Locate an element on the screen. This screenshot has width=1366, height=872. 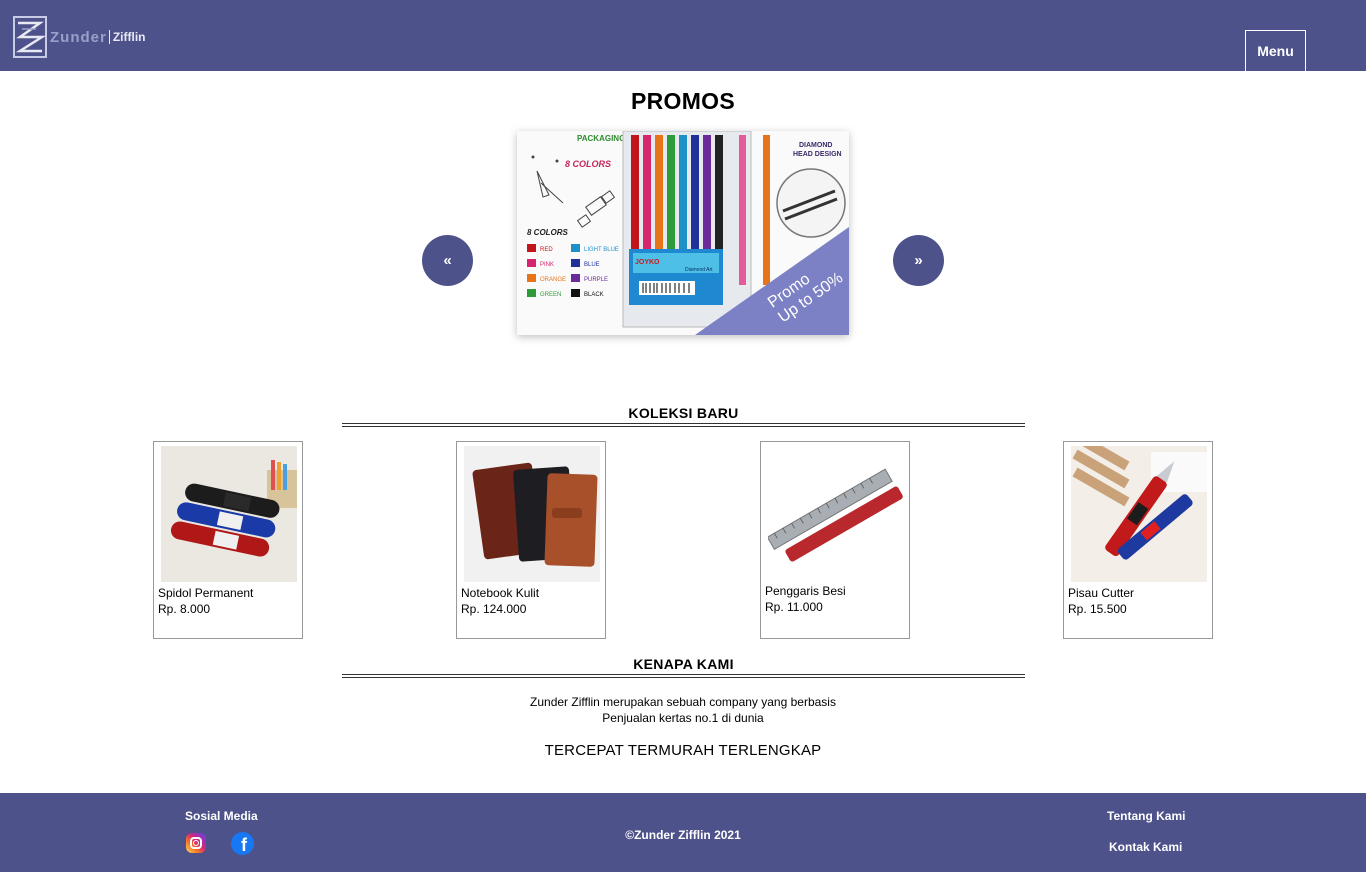
product-card: Penggaris Besi Rp. 11.000 is located at coordinates (835, 540).